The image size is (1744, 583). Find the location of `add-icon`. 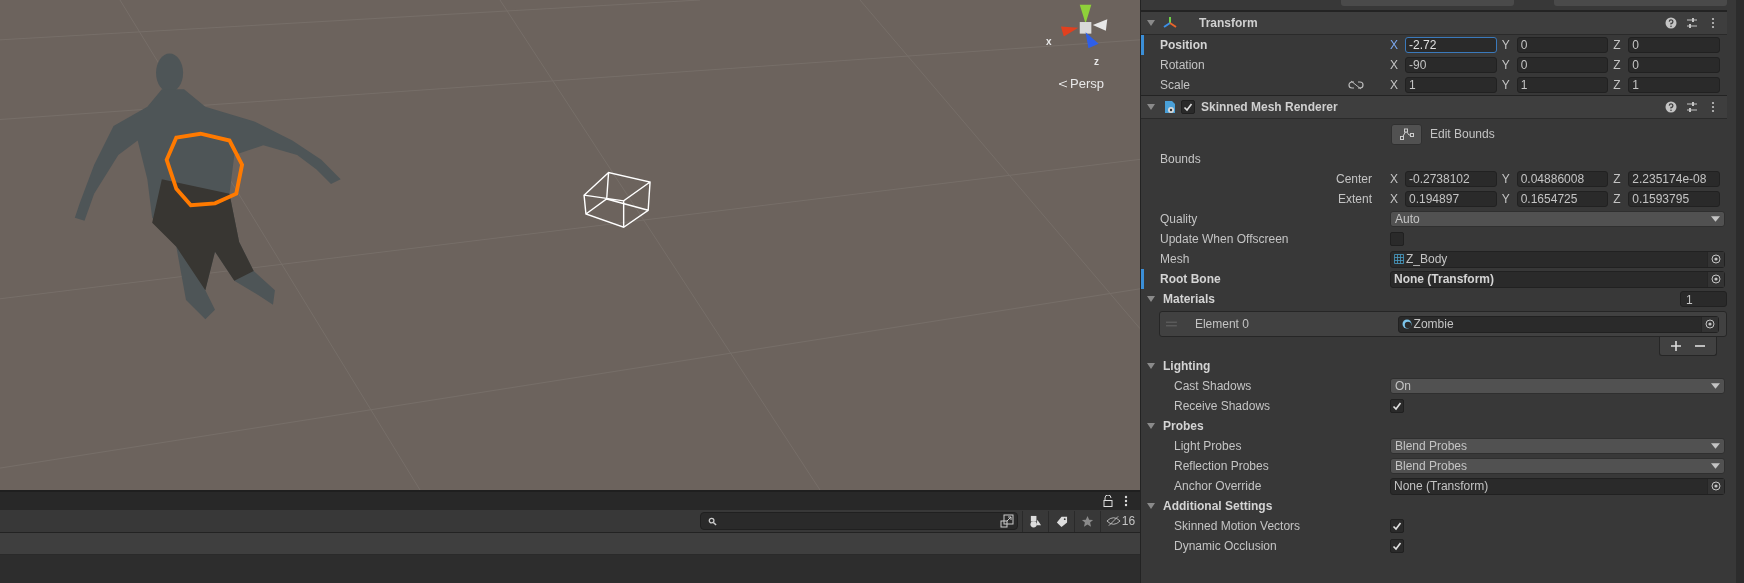

add-icon is located at coordinates (1676, 346).